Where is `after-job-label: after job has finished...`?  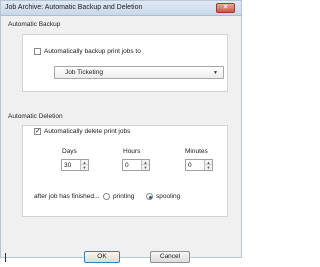
after-job-label: after job has finished... is located at coordinates (67, 196).